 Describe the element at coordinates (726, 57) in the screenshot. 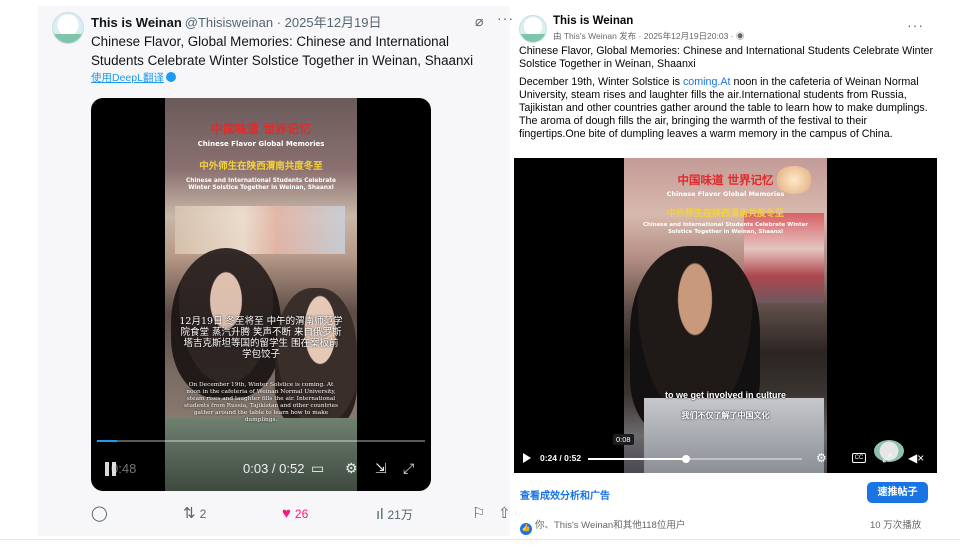

I see `fb-post-title: Chinese Flavor, Global Memories` at that location.